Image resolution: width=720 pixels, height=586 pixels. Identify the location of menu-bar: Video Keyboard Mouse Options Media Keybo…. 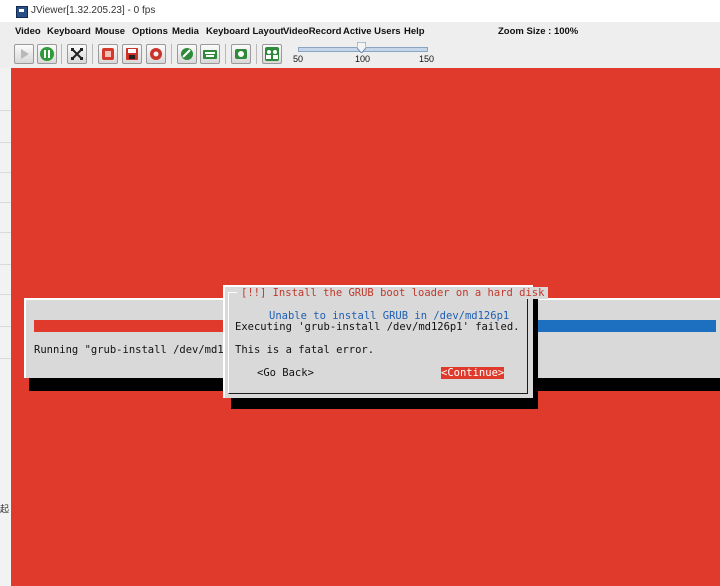
(360, 31).